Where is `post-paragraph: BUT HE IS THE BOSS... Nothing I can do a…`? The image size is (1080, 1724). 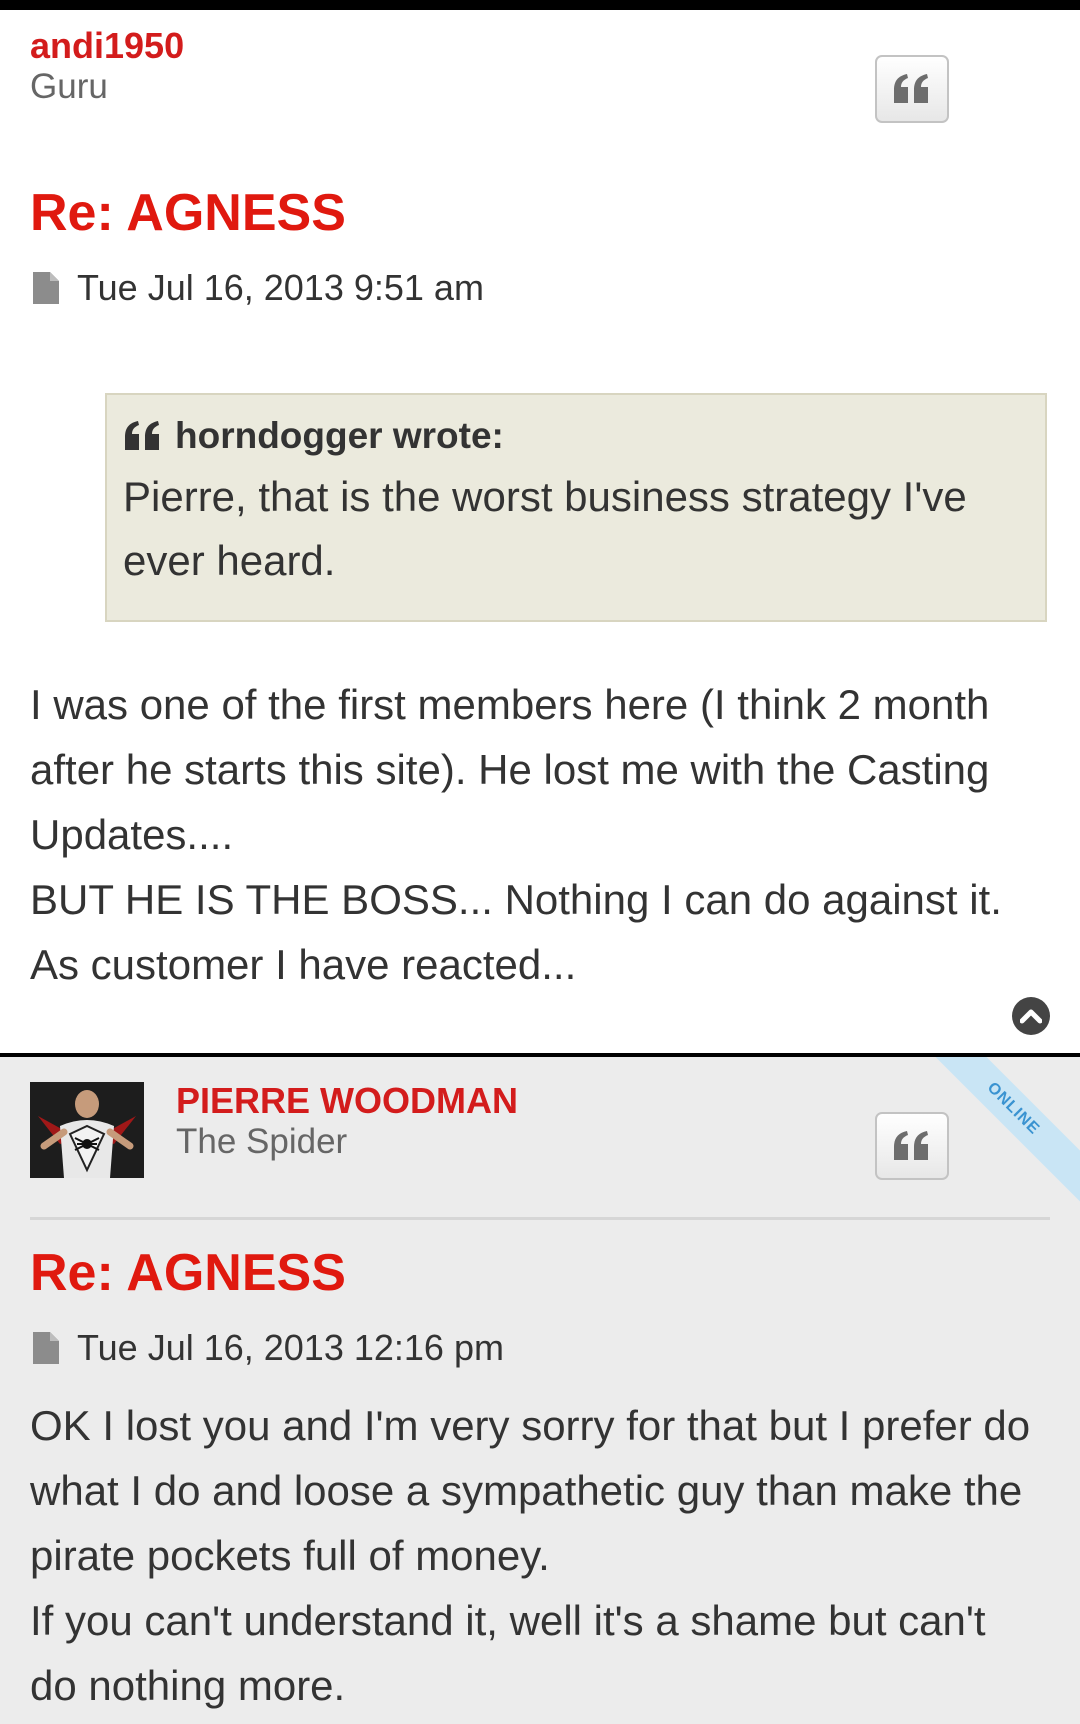 post-paragraph: BUT HE IS THE BOSS... Nothing I can do a… is located at coordinates (516, 932).